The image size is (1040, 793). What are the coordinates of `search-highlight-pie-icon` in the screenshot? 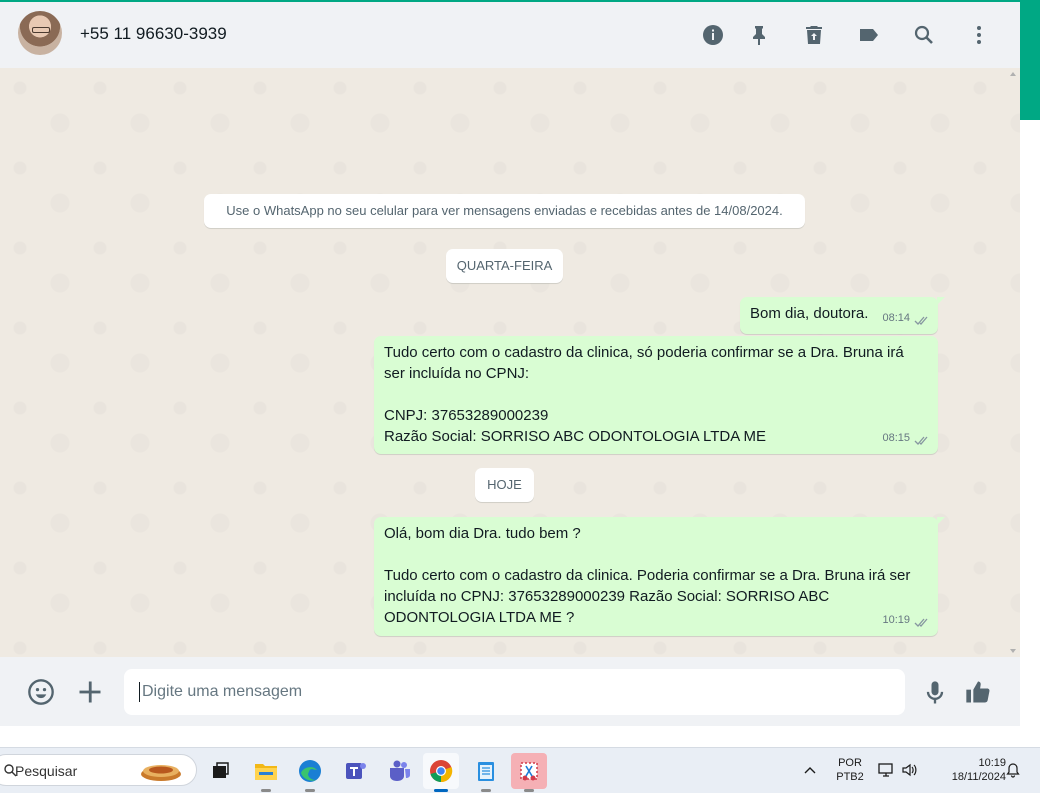 It's located at (161, 773).